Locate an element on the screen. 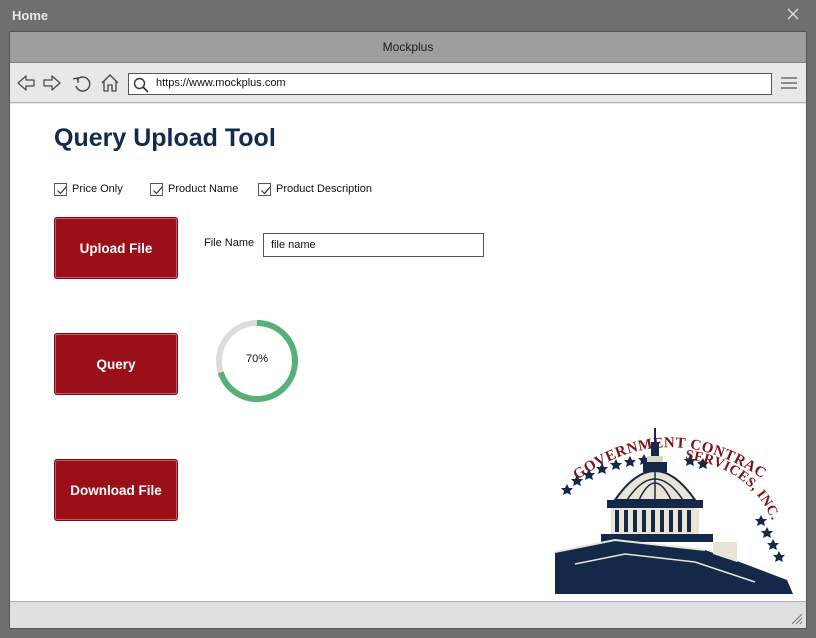  checkbox-label: Product Name is located at coordinates (203, 189).